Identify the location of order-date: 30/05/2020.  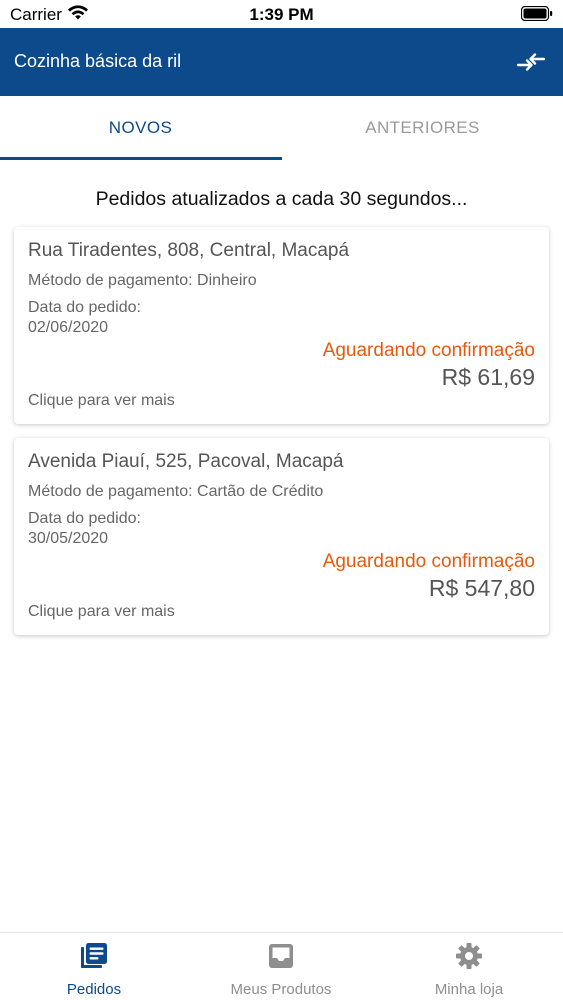
(68, 538).